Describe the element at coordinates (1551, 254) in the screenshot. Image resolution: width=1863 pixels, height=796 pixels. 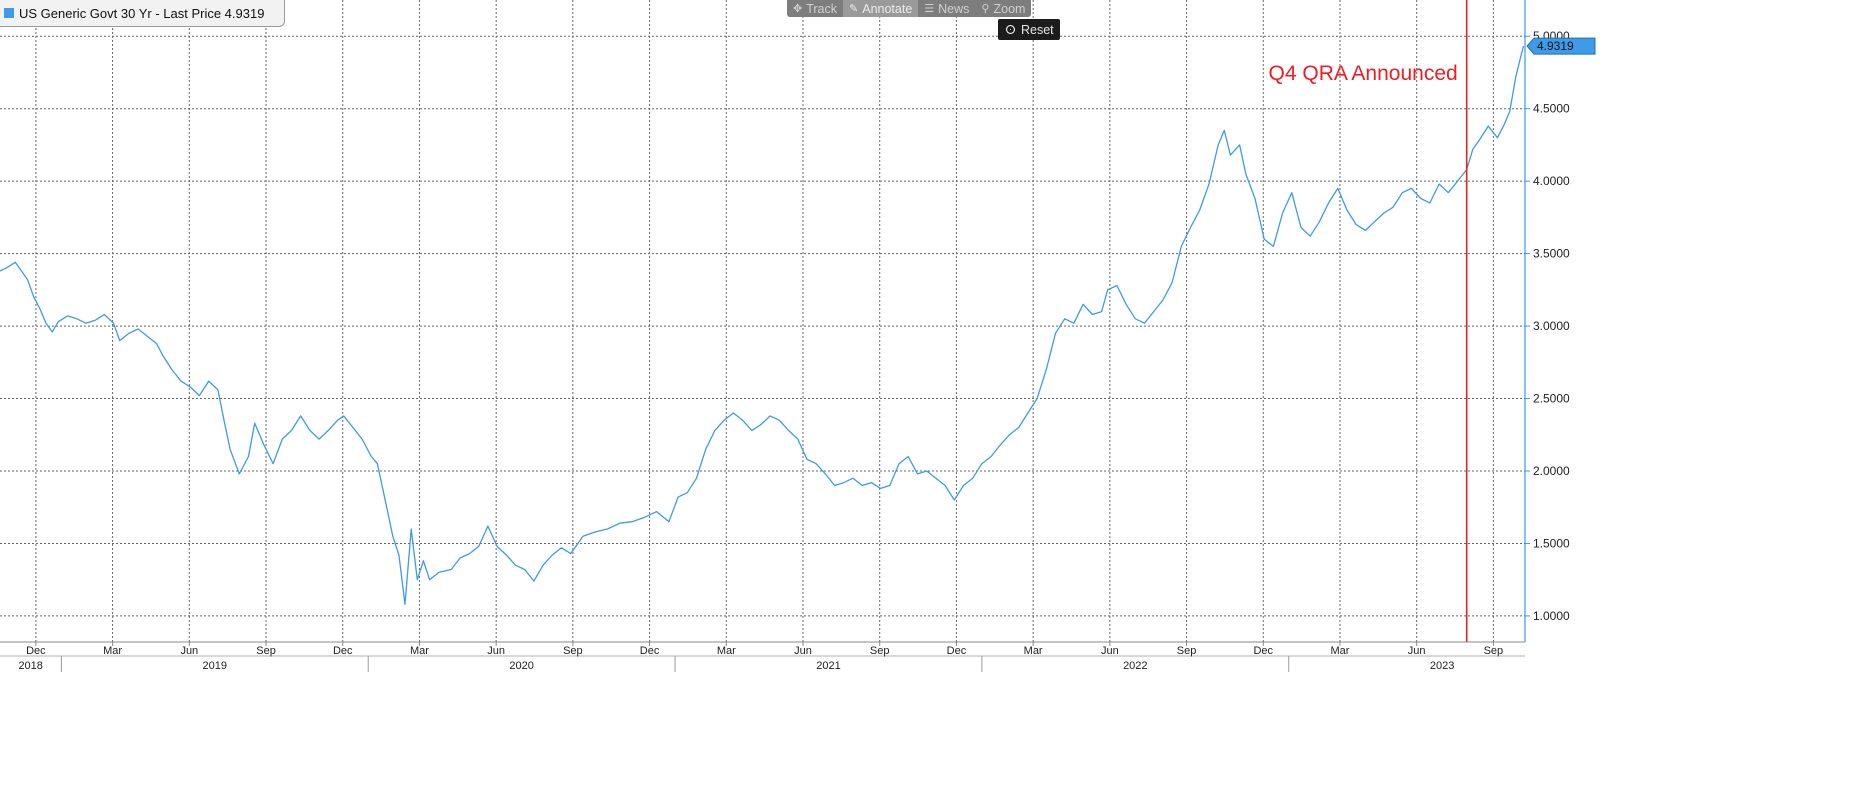
I see `y-tick-label: 3.5000` at that location.